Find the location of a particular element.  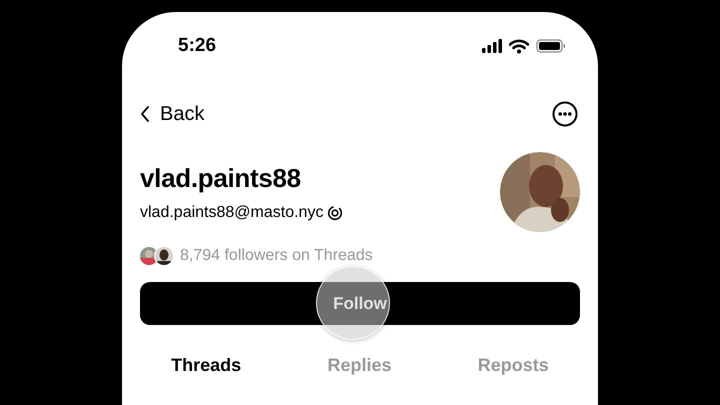

chevron-left-icon is located at coordinates (145, 114).